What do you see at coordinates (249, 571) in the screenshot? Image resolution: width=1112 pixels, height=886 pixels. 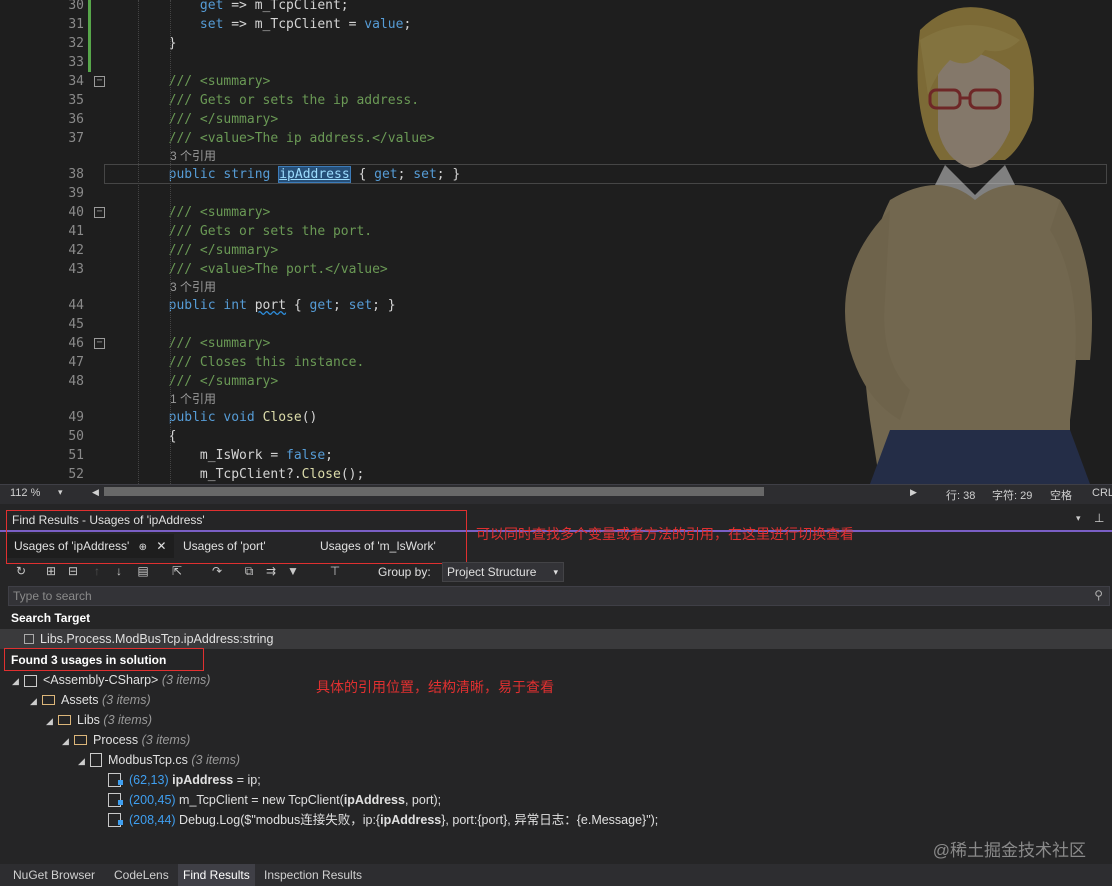 I see `show-preview-icon: ⧉` at bounding box center [249, 571].